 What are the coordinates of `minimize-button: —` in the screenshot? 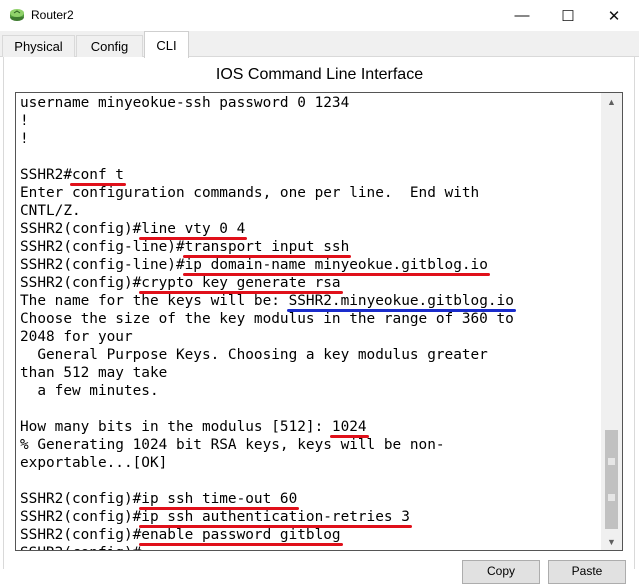 It's located at (522, 15).